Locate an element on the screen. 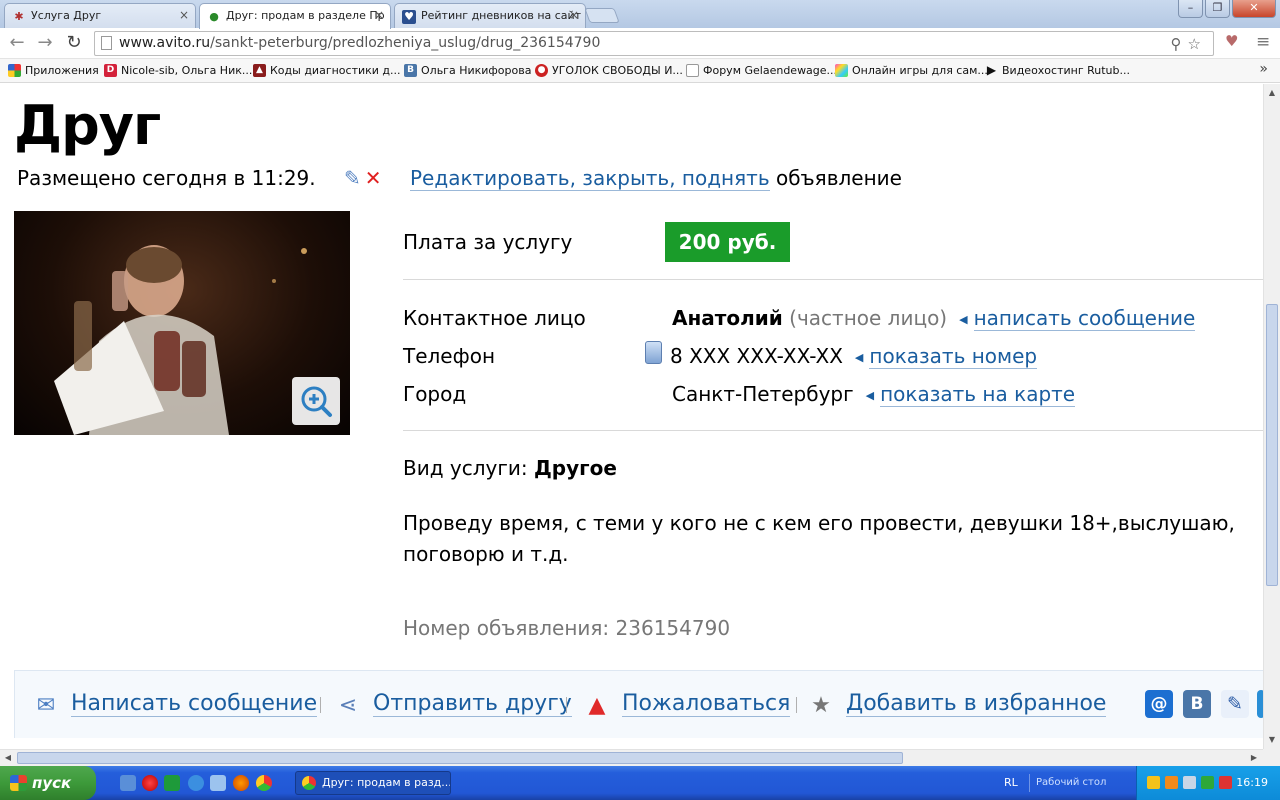 The image size is (1280, 800). back-arrow-icon: ← is located at coordinates (17, 43).